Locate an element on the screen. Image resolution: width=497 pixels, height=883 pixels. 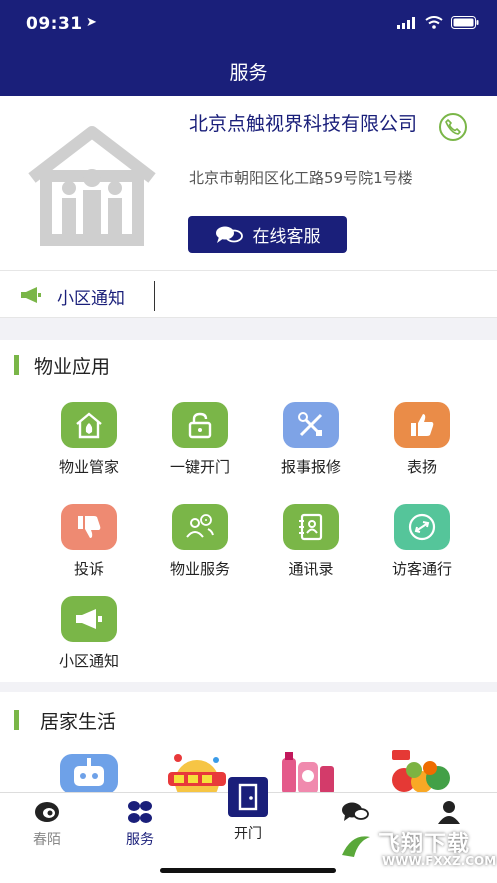
wifi-icon is located at coordinates (434, 22).